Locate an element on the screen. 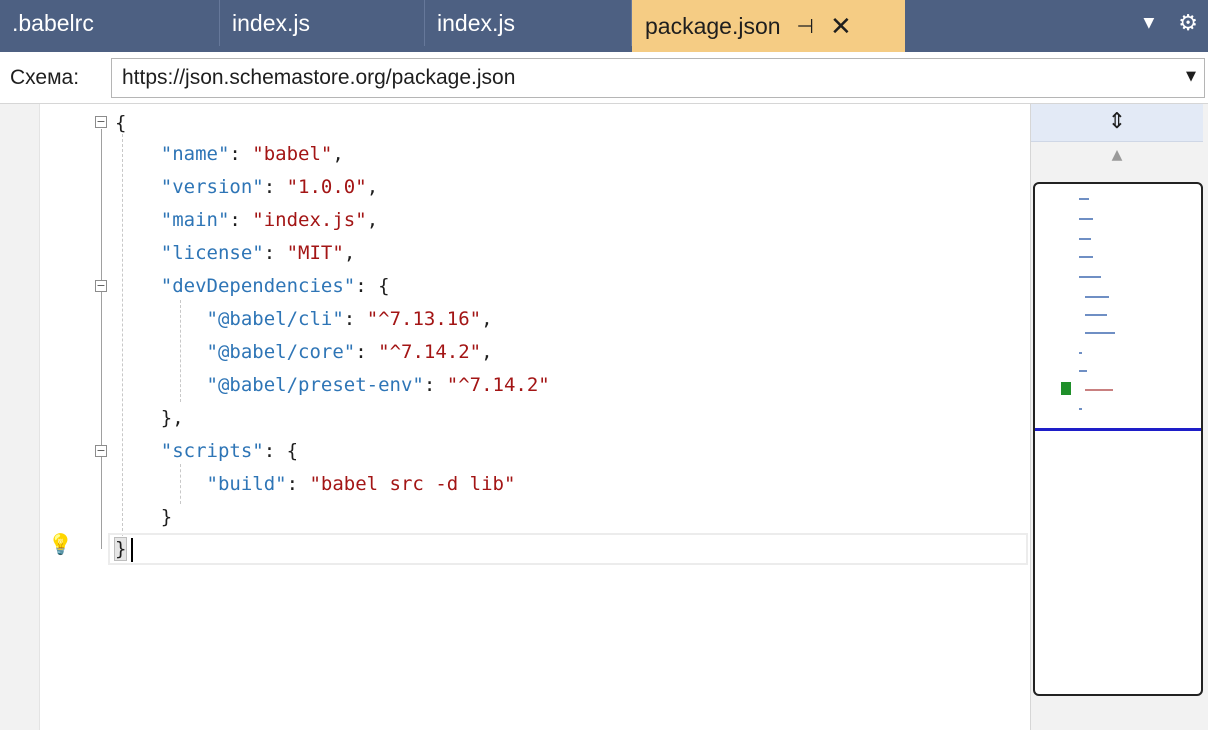  code-line: "devDependencies": { is located at coordinates (275, 286).